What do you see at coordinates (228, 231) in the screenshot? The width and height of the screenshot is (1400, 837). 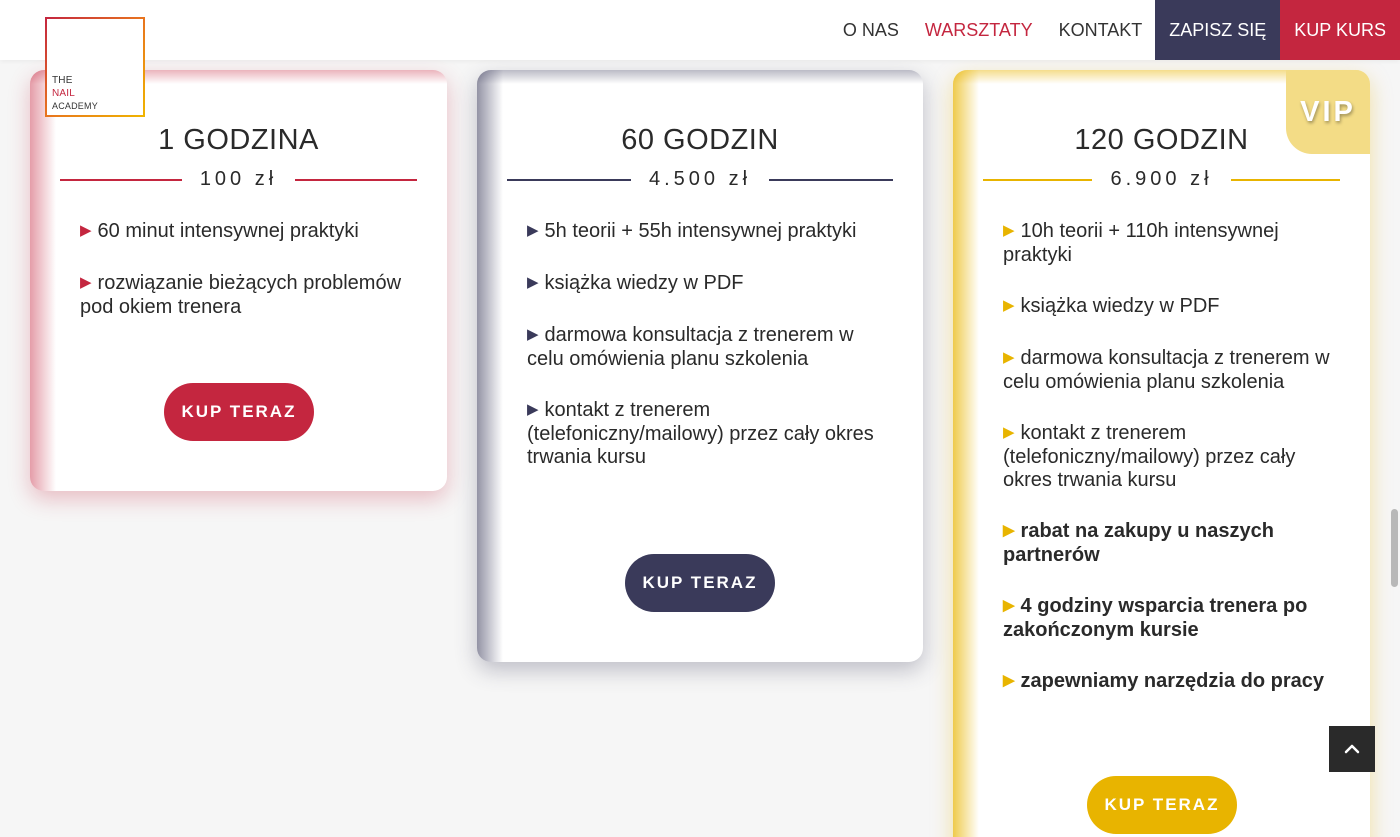 I see `feature-text: 60 minut intensywnej praktyki` at bounding box center [228, 231].